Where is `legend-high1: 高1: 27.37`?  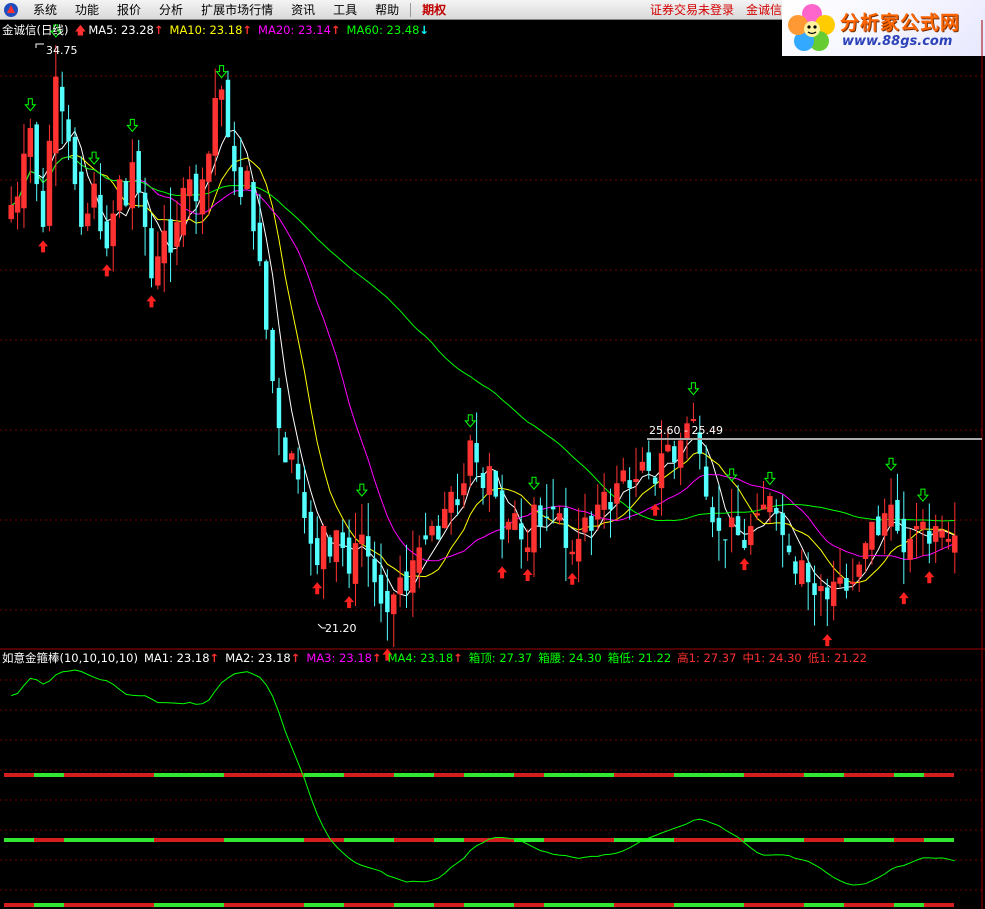 legend-high1: 高1: 27.37 is located at coordinates (707, 658).